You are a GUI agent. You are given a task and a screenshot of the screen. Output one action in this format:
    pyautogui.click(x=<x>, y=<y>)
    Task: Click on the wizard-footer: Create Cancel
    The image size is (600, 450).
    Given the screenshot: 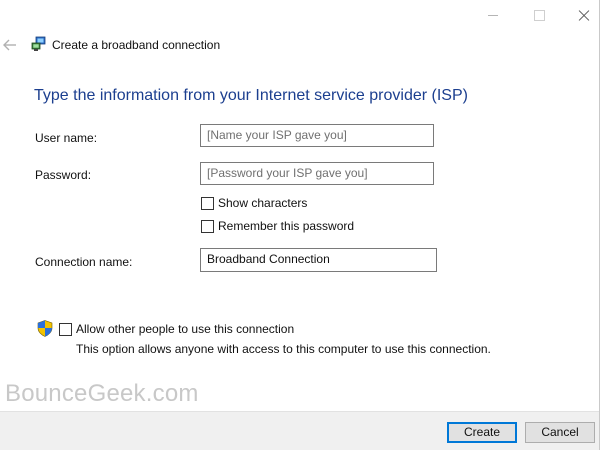 What is the action you would take?
    pyautogui.click(x=299, y=430)
    